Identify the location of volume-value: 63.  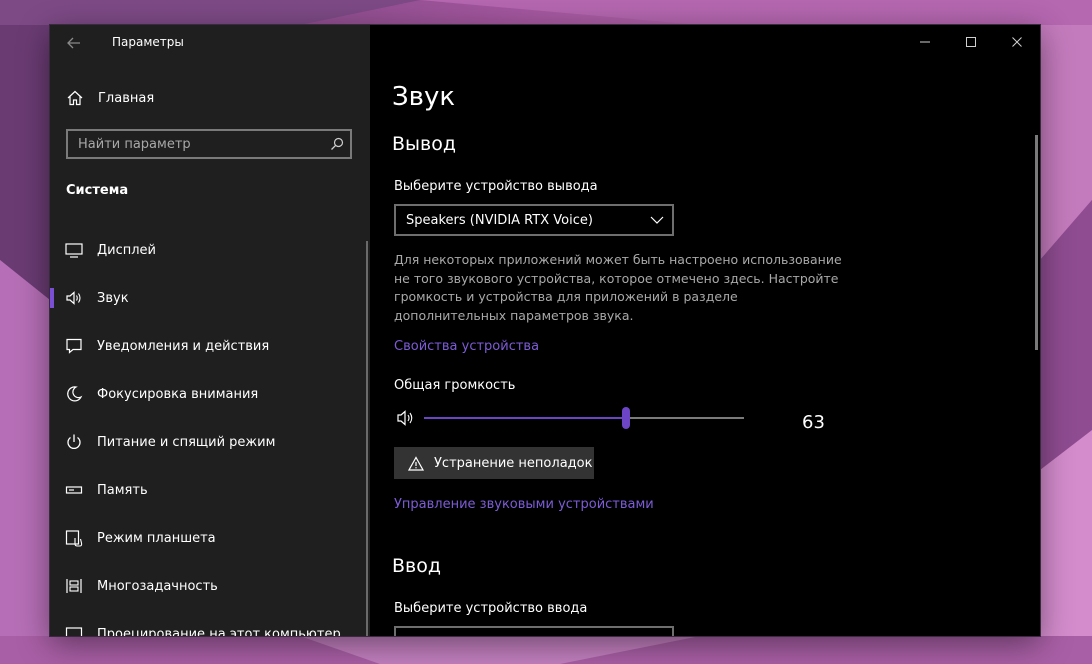
(813, 422).